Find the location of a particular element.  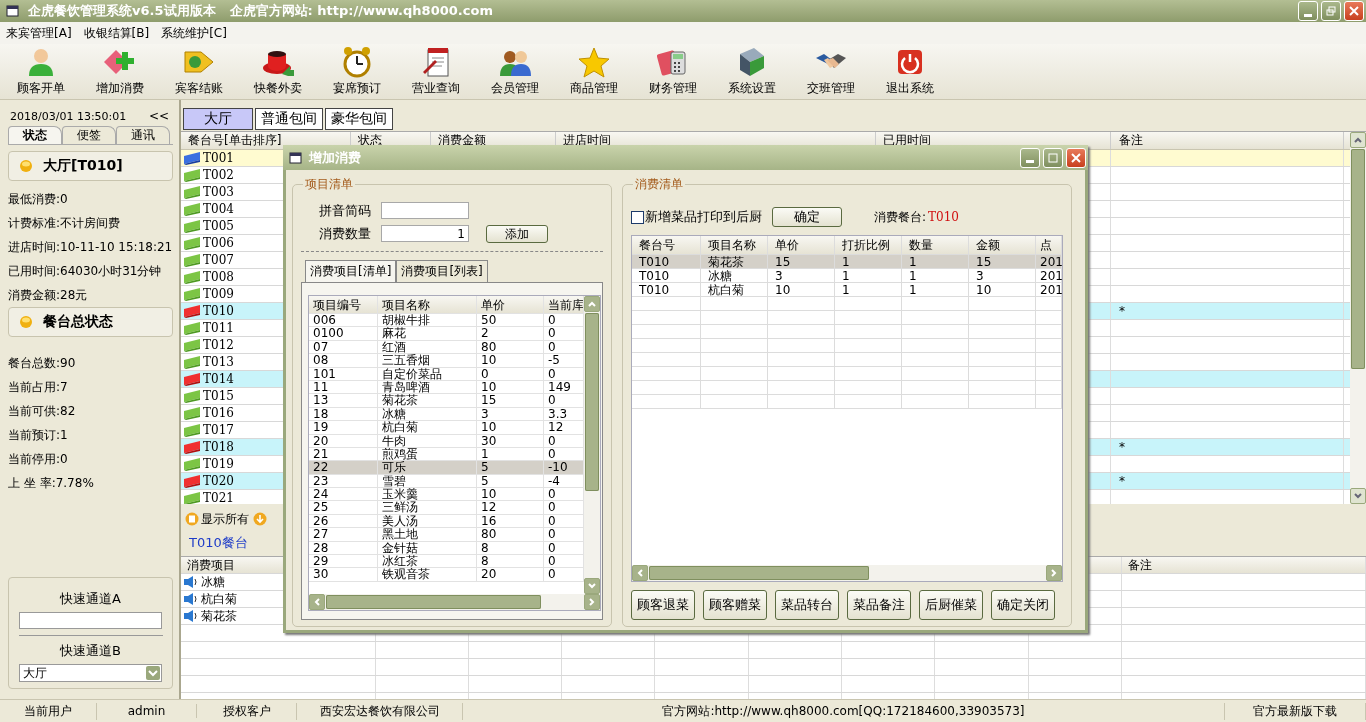

list-row: T010 杭白菊 10 1 1 10 201 is located at coordinates (847, 290).